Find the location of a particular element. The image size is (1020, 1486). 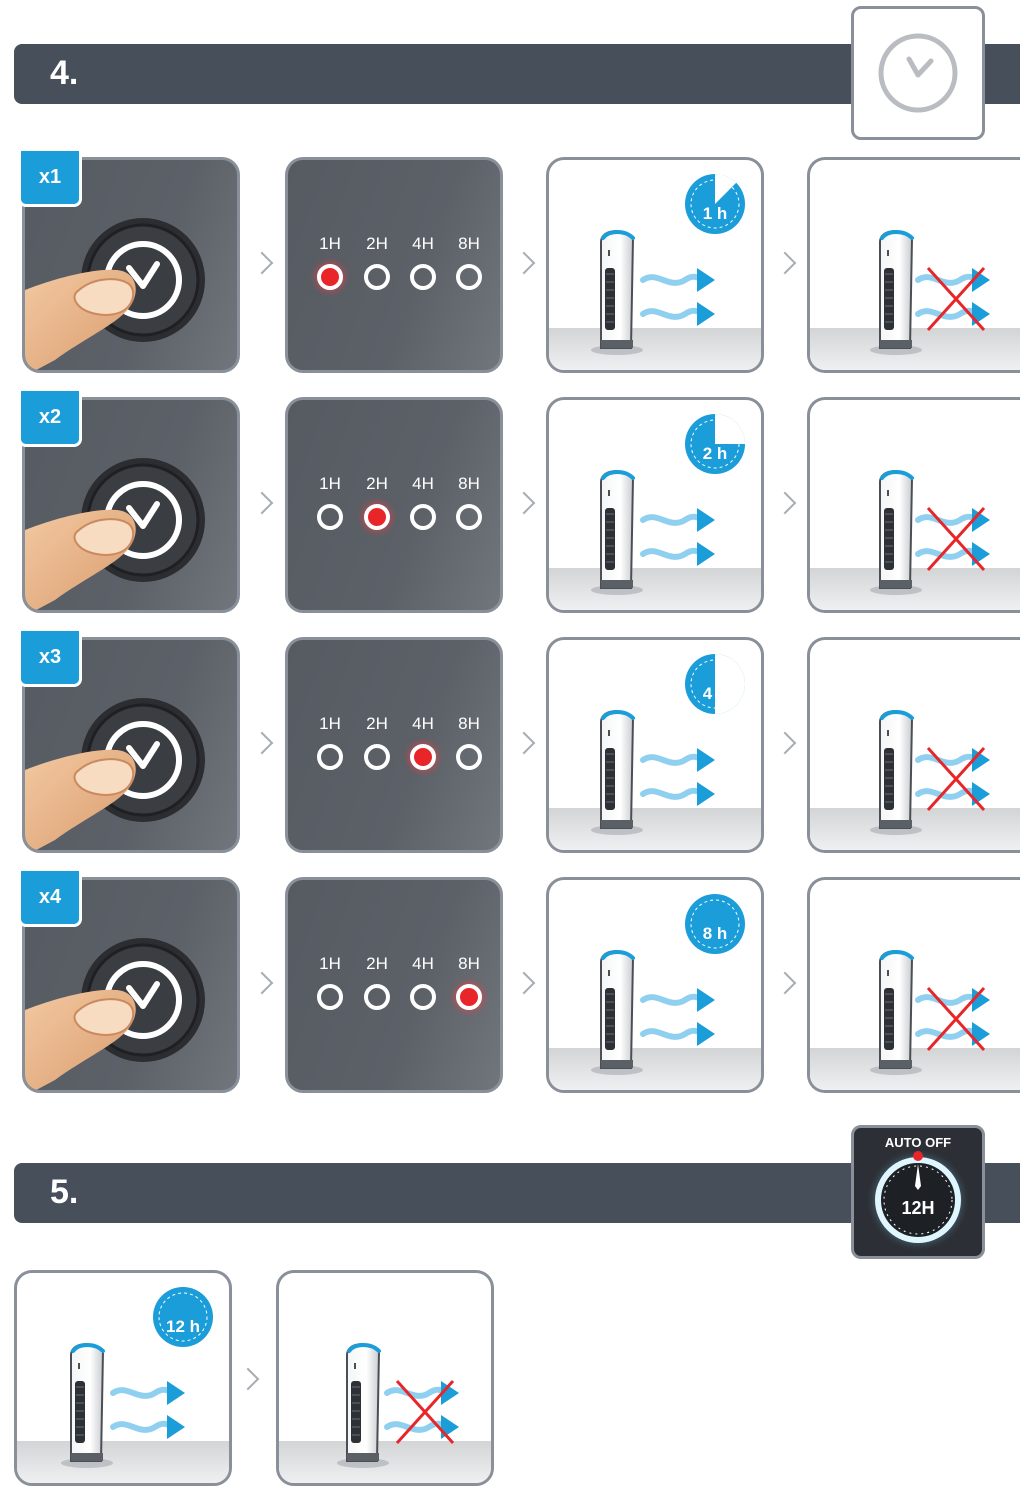

heater-running-panel: 8 h is located at coordinates (655, 985).